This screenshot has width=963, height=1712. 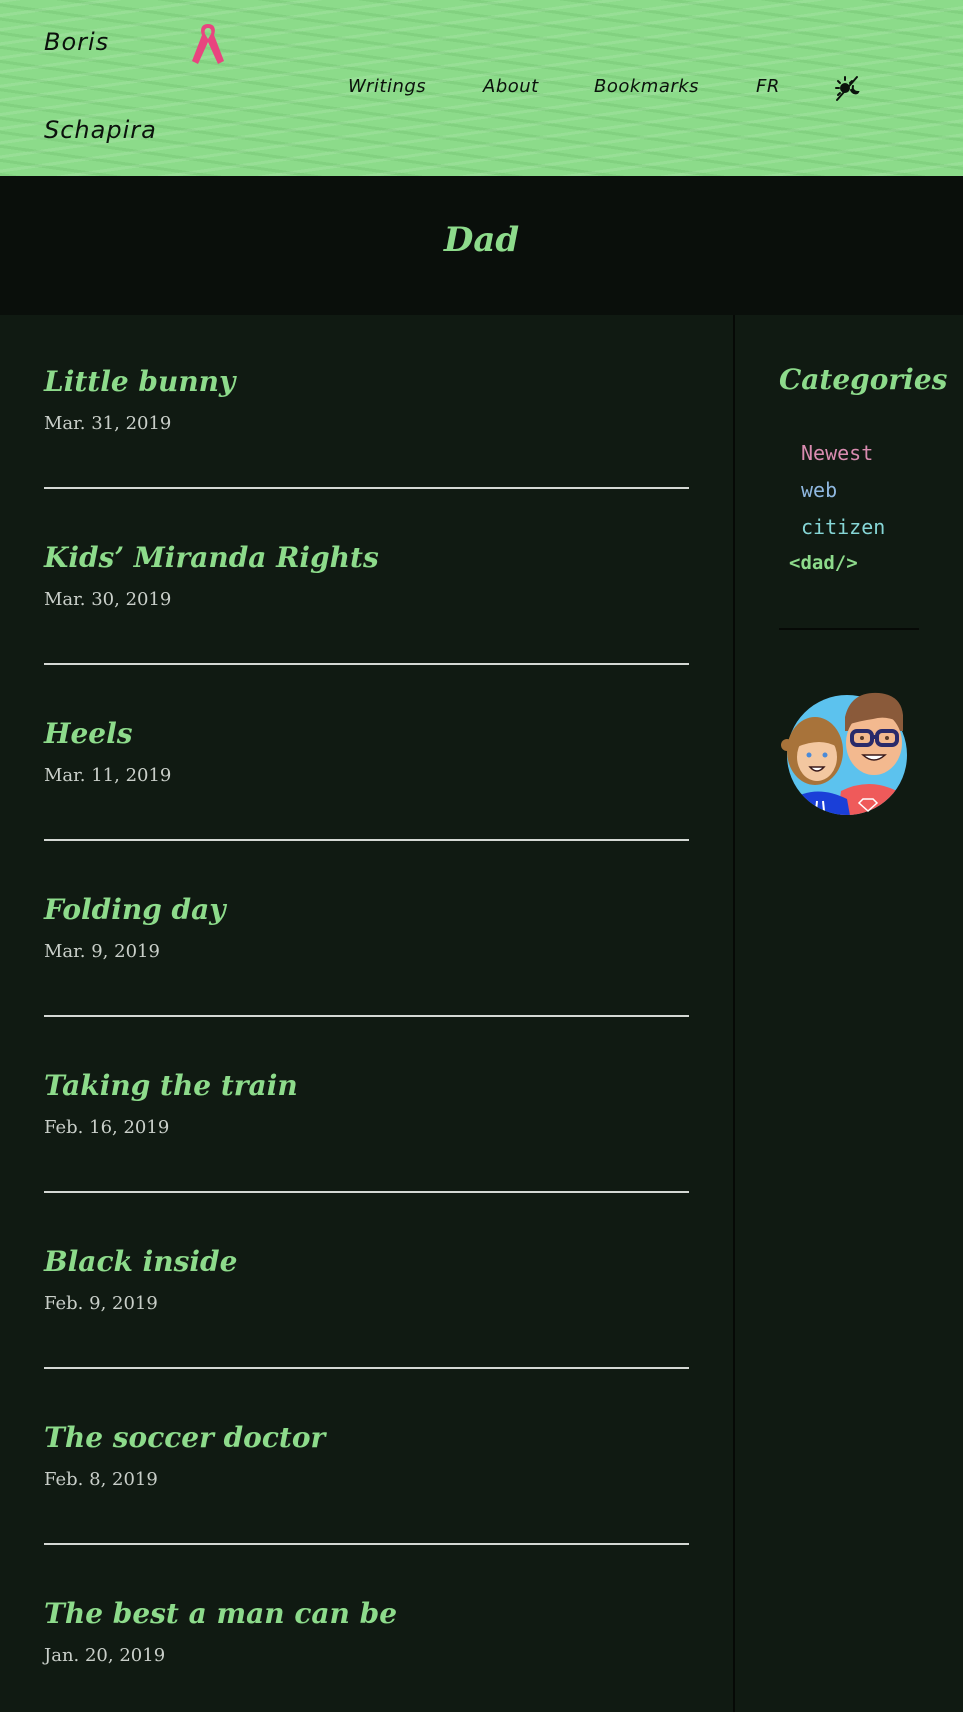 I want to click on post-item: Folding day Mar. 9, 2019, so click(x=366, y=955).